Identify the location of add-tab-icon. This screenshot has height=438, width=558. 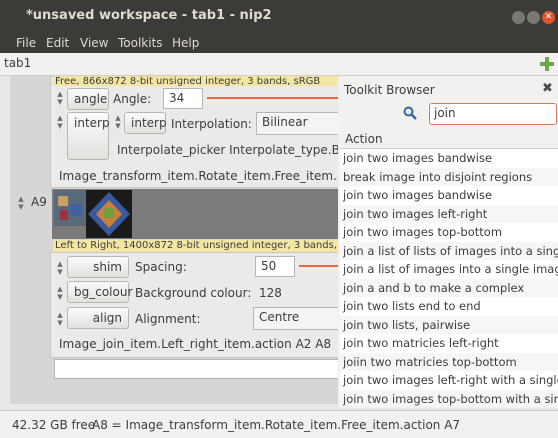
(547, 64).